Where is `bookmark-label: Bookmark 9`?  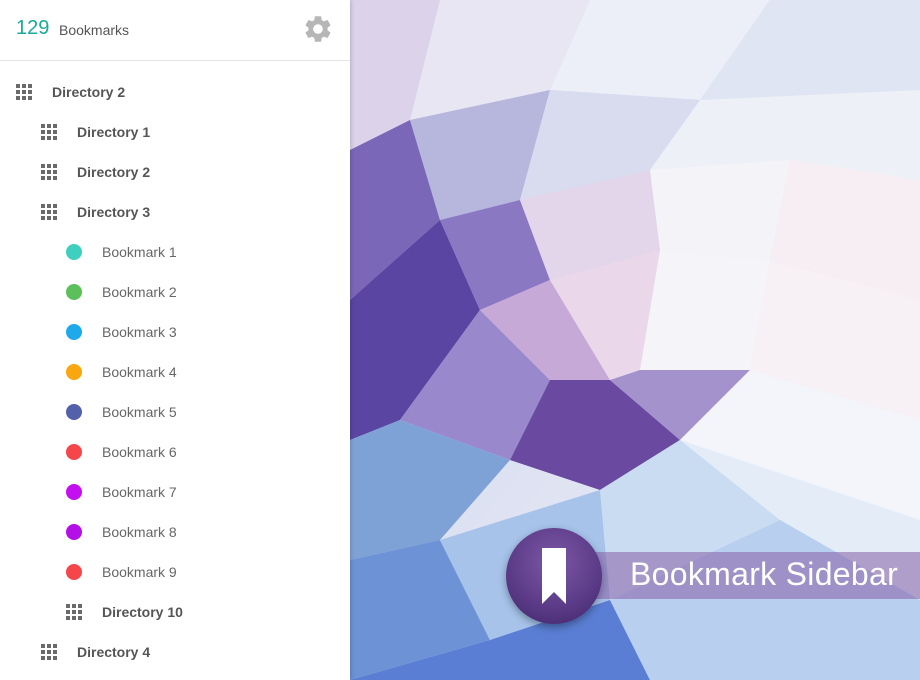
bookmark-label: Bookmark 9 is located at coordinates (139, 572).